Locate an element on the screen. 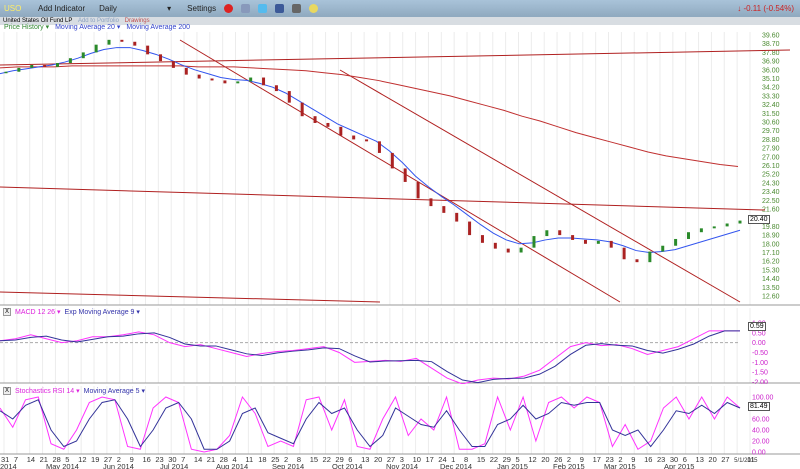 The width and height of the screenshot is (800, 469). y-tick-label: 30.60 is located at coordinates (771, 123).